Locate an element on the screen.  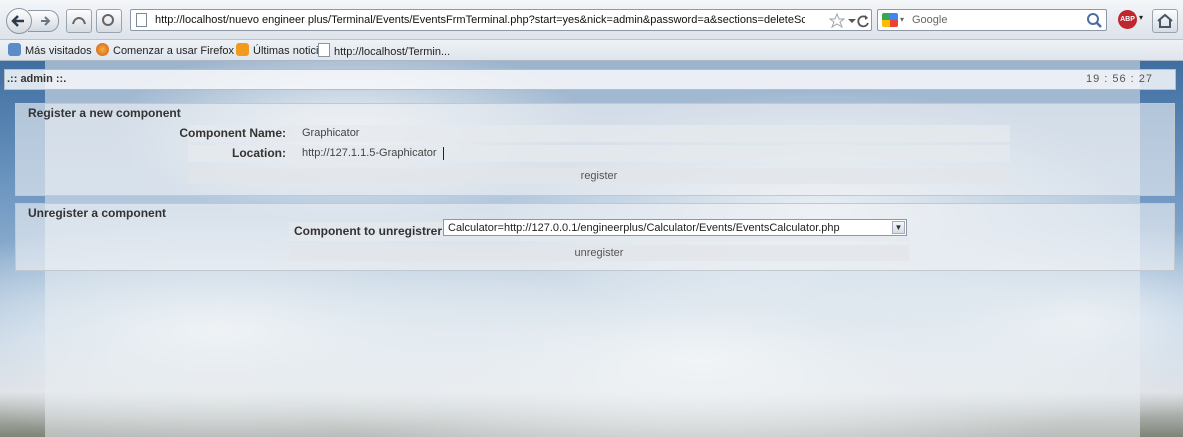
bookmark-firefox: Comenzar a usar Firefox is located at coordinates (165, 50).